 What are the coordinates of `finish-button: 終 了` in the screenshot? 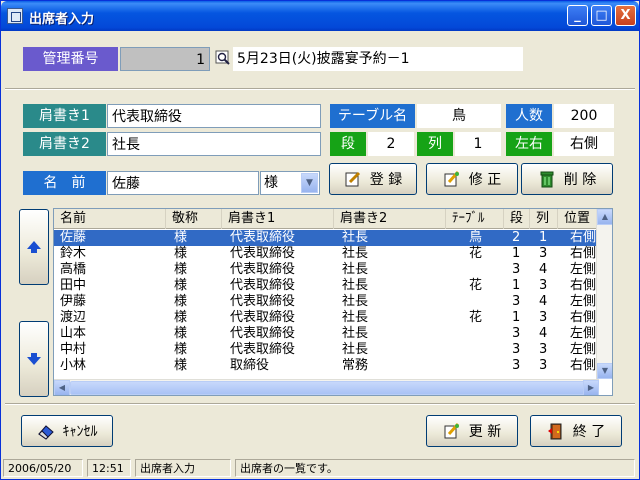 It's located at (576, 431).